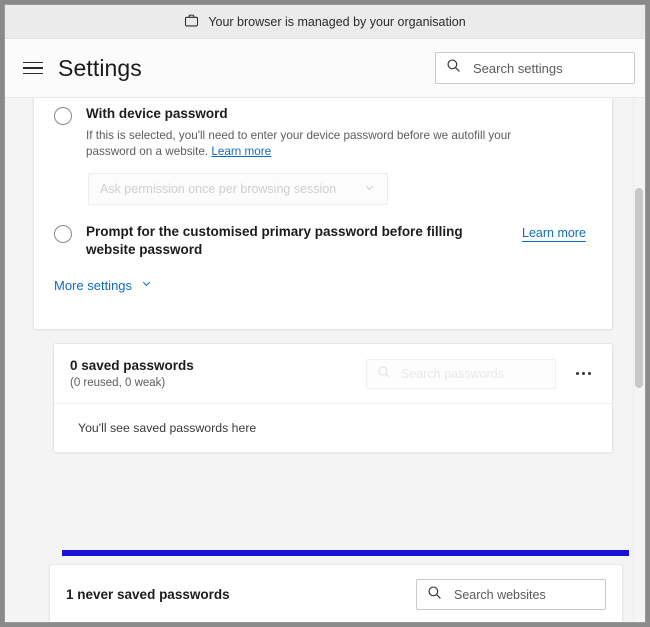 The image size is (650, 627). I want to click on never-saved-count: 1 never saved passwords, so click(148, 594).